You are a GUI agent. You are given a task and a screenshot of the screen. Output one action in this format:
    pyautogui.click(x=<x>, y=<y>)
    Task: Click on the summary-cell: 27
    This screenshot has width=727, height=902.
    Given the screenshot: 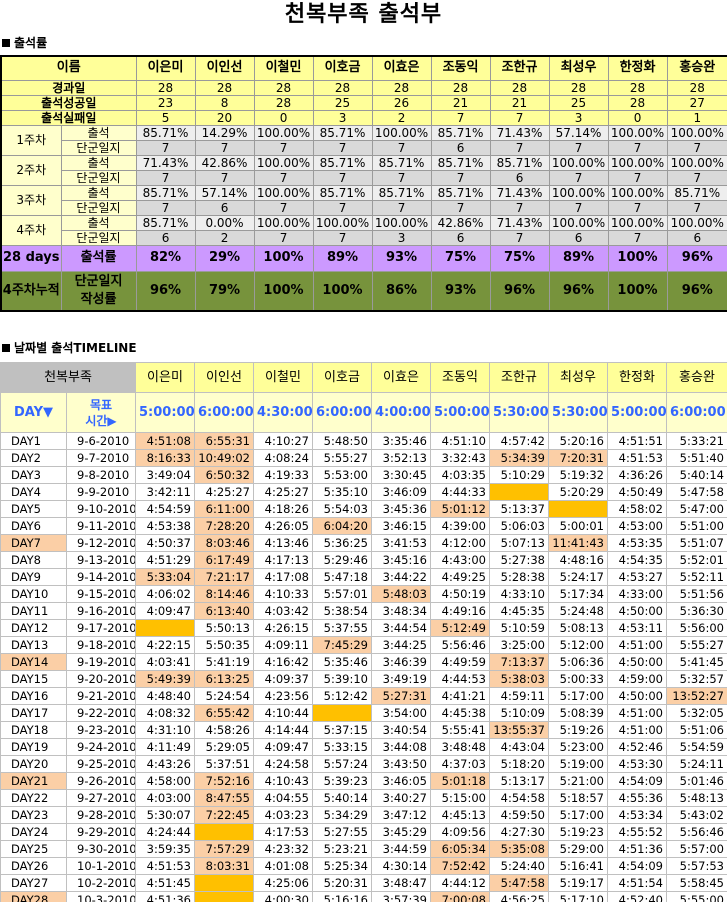 What is the action you would take?
    pyautogui.click(x=696, y=102)
    